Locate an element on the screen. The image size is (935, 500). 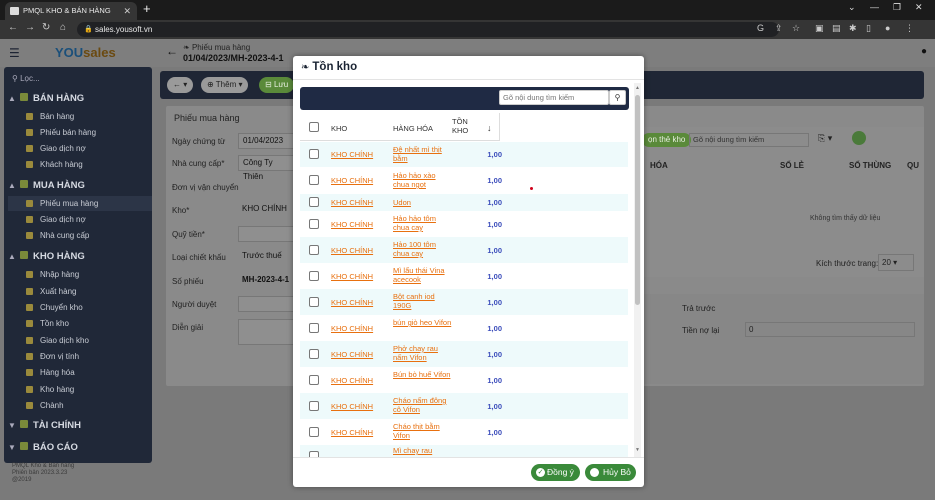
table-row: KHO CHÍNH Udon 1,00 is located at coordinates (464, 202).